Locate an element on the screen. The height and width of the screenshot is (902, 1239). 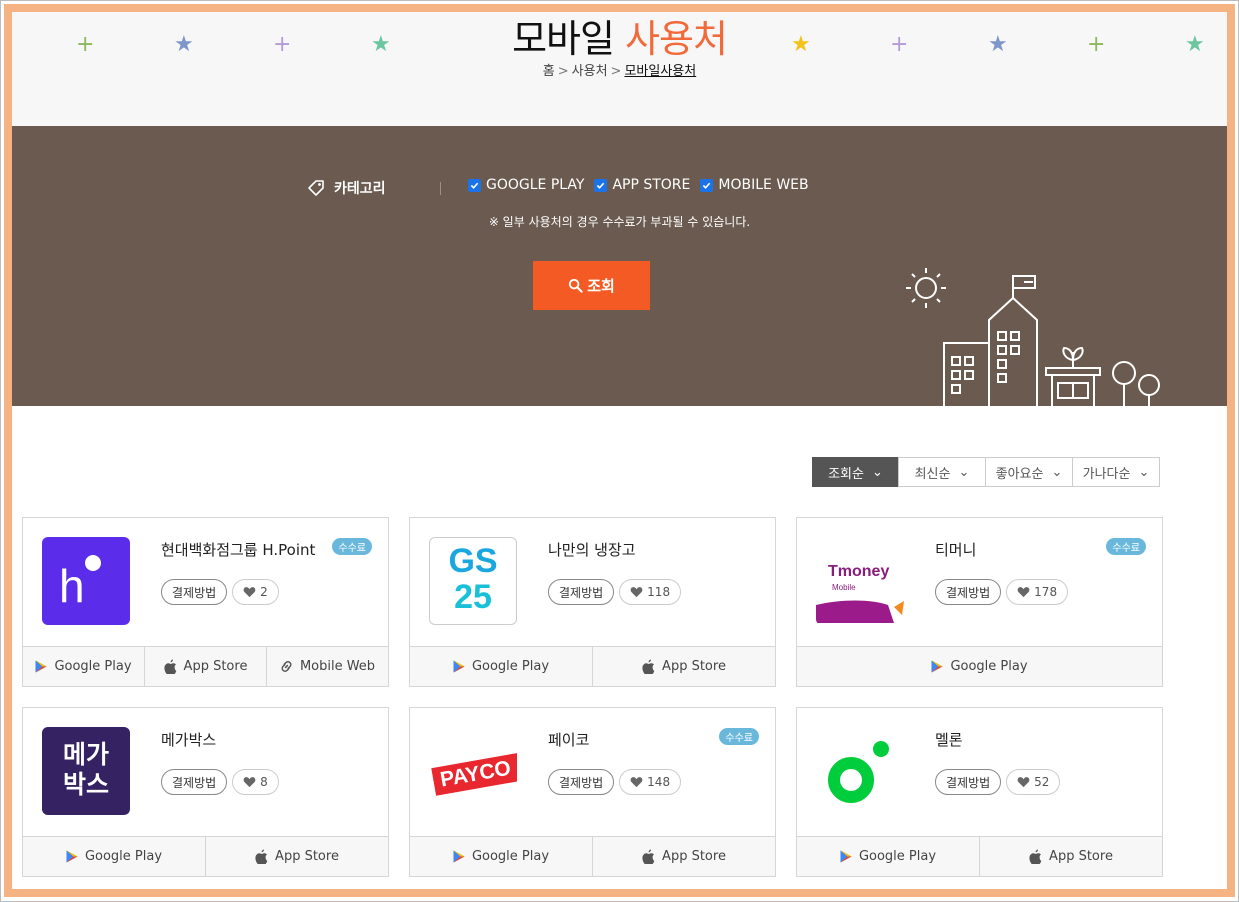
link-icon is located at coordinates (286, 666).